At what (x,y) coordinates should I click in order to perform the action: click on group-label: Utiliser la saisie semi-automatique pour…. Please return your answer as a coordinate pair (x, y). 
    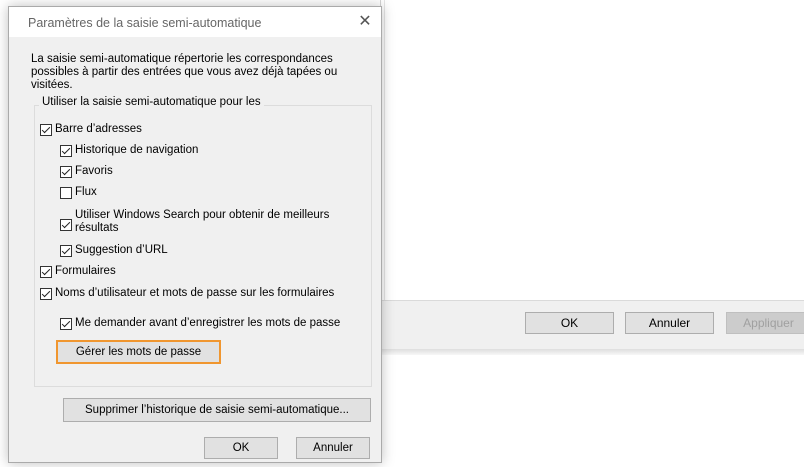
    Looking at the image, I should click on (151, 102).